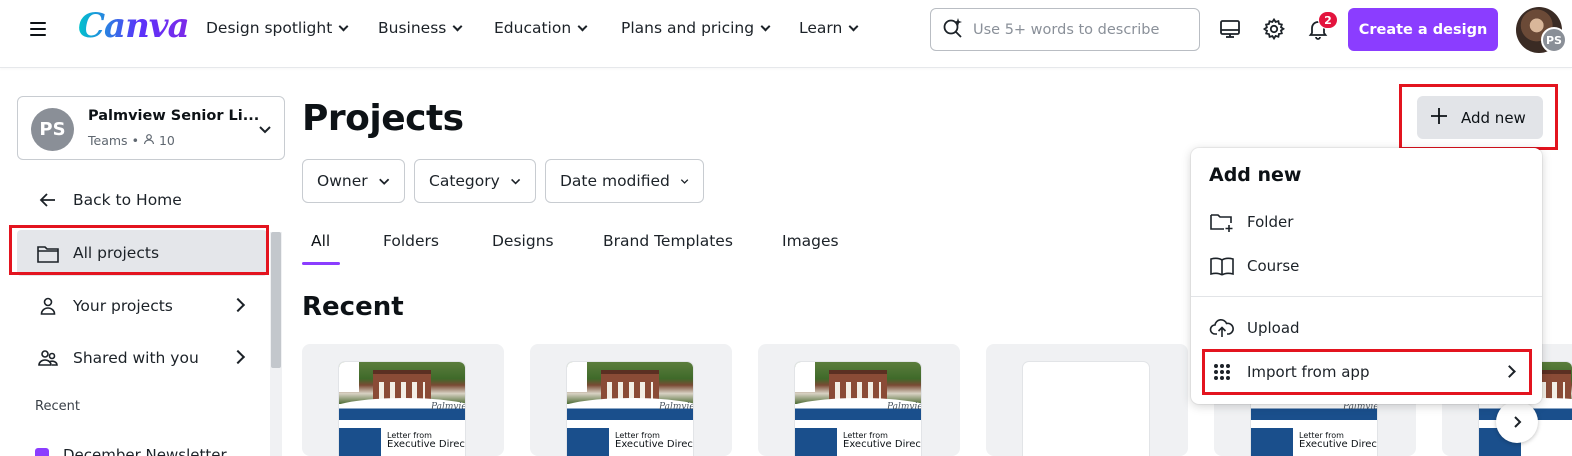  I want to click on arrow-left-icon, so click(48, 200).